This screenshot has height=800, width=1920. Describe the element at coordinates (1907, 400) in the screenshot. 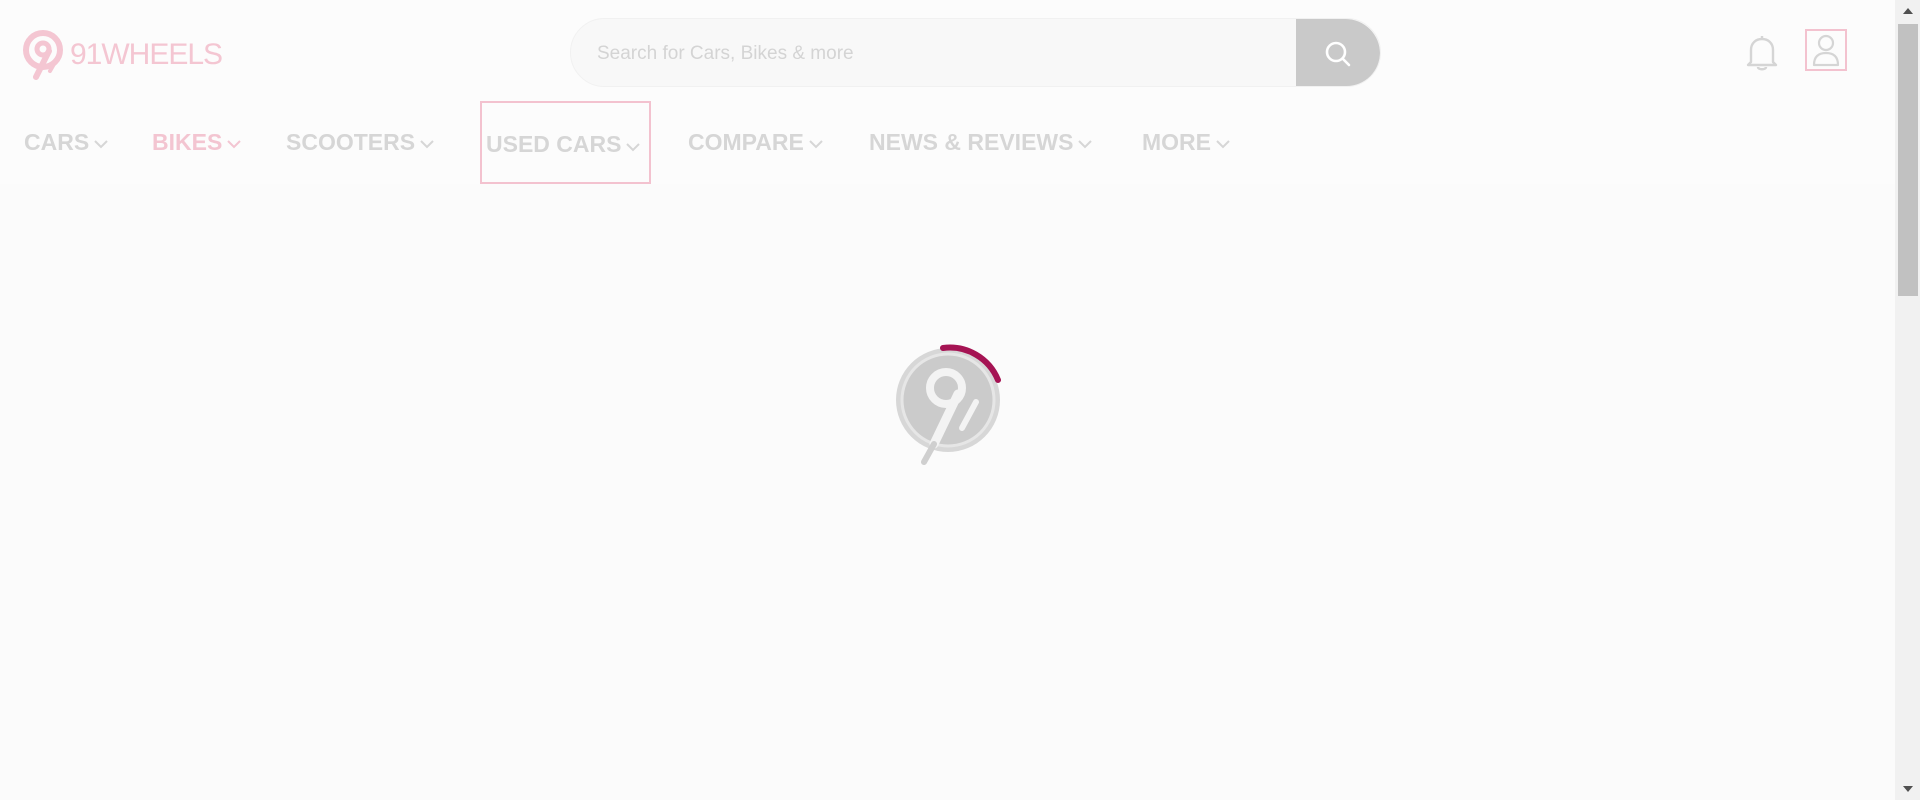

I see `vertical-scrollbar` at that location.